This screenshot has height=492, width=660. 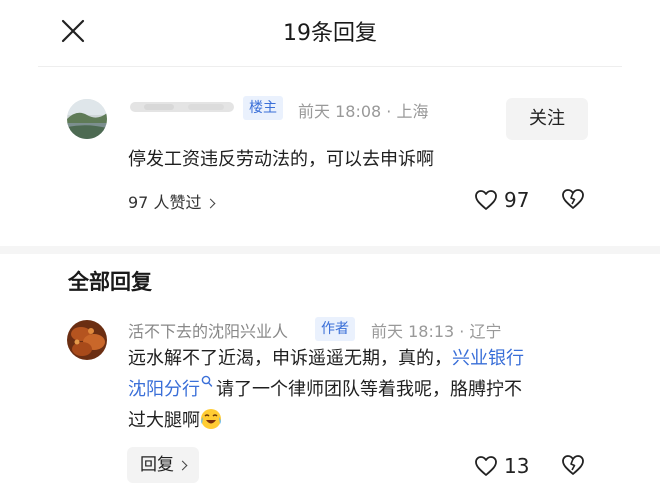 What do you see at coordinates (164, 389) in the screenshot?
I see `bank-link-part2: 沈阳分行` at bounding box center [164, 389].